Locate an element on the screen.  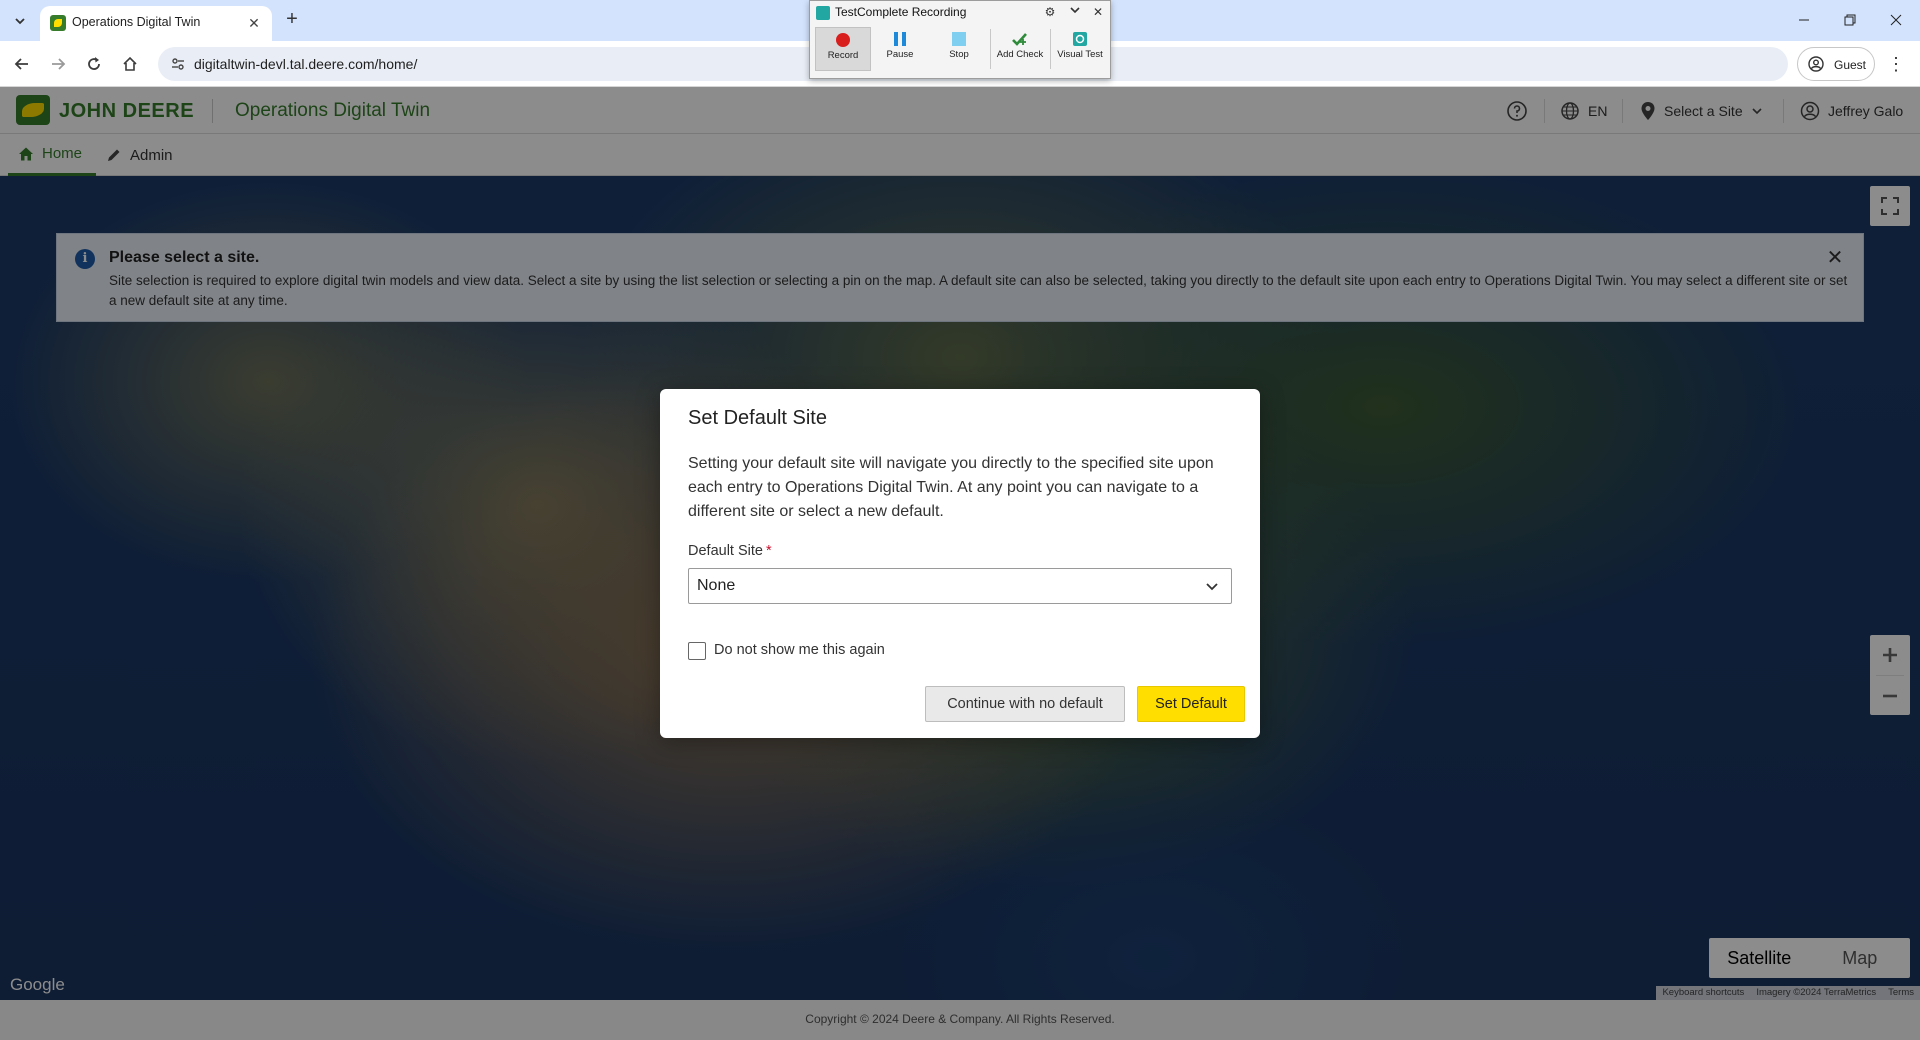
do-not-show-label: Do not show me this again is located at coordinates (799, 650).